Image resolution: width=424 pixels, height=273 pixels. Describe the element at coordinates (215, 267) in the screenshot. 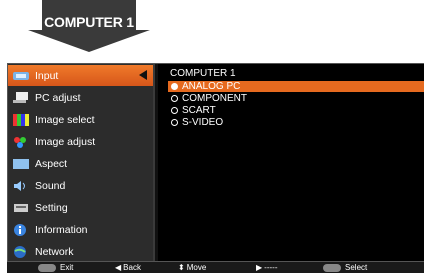

I see `hint-bar: Exit ◀ Back ⬍ Move ▶ ----- Select` at that location.